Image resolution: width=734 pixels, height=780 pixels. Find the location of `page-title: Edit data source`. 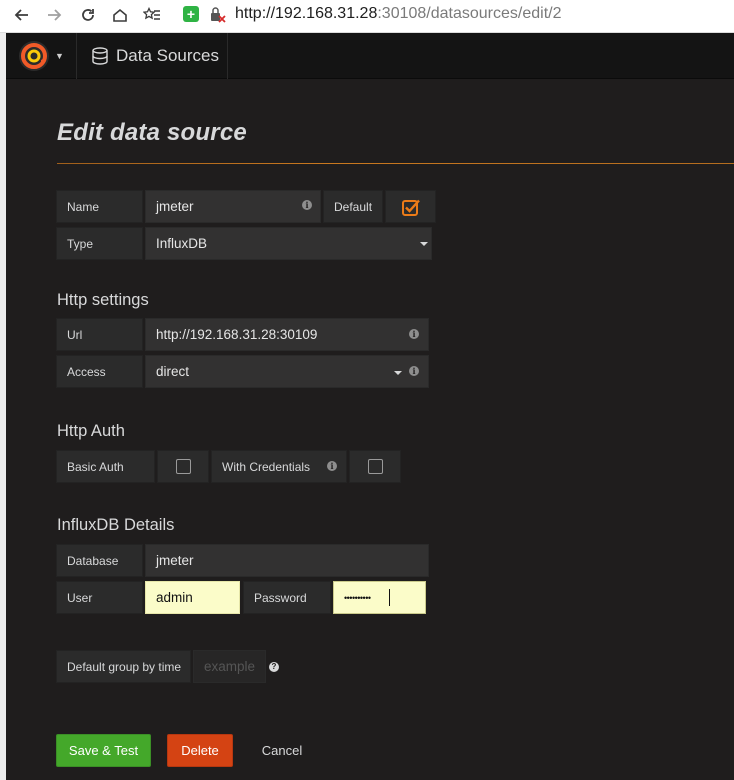

page-title: Edit data source is located at coordinates (152, 132).